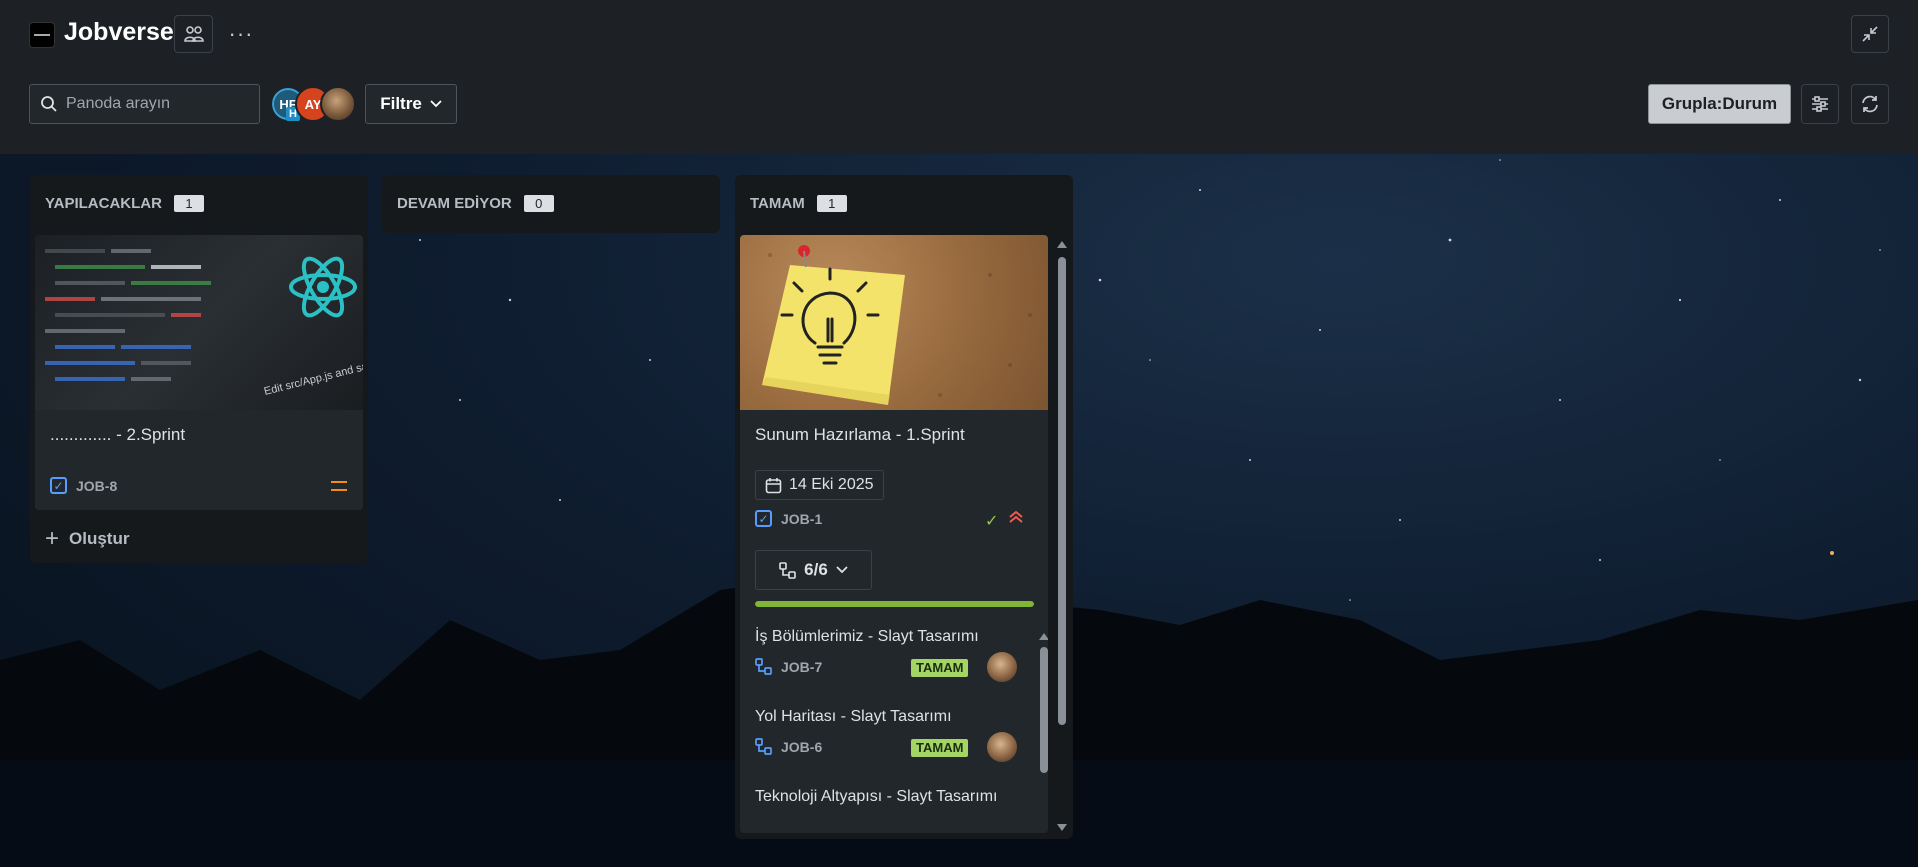 The image size is (1918, 867). I want to click on column-header: YAPILACAKLAR 1, so click(124, 203).